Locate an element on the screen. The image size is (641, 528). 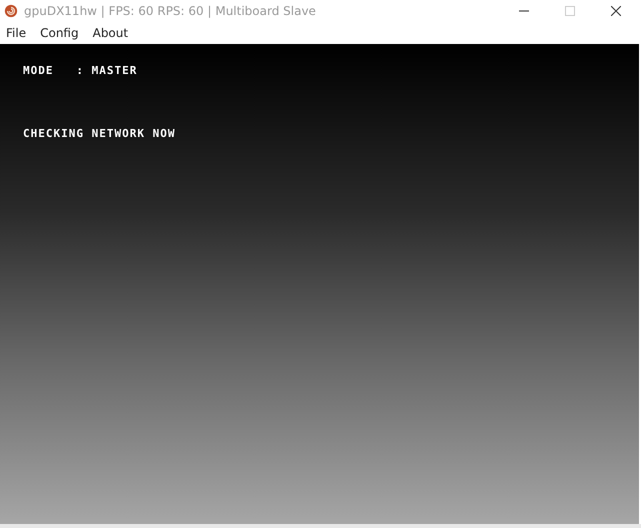
menu-item: Config is located at coordinates (59, 33).